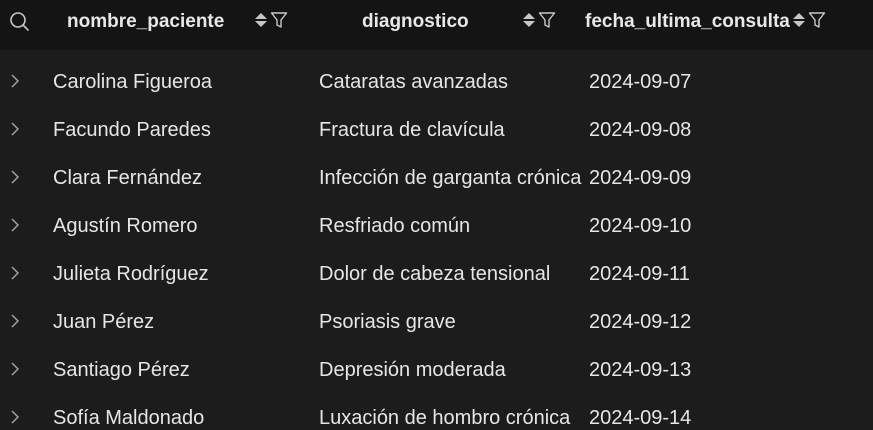 This screenshot has width=873, height=430. What do you see at coordinates (131, 274) in the screenshot?
I see `cell-nombre-paciente: Julieta Rodríguez` at bounding box center [131, 274].